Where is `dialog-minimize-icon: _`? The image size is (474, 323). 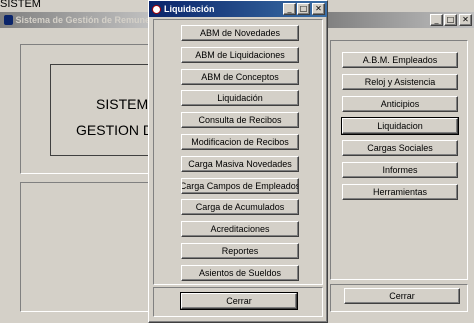 dialog-minimize-icon: _ is located at coordinates (289, 9).